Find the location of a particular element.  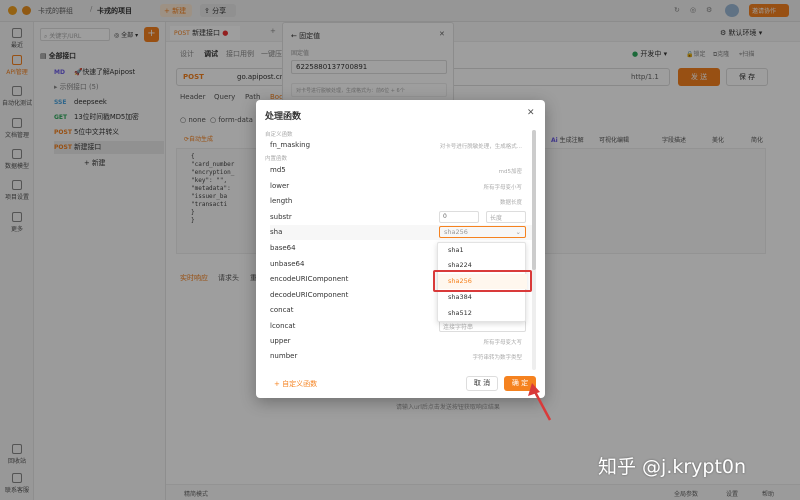

arrow-head is located at coordinates (534, 389).